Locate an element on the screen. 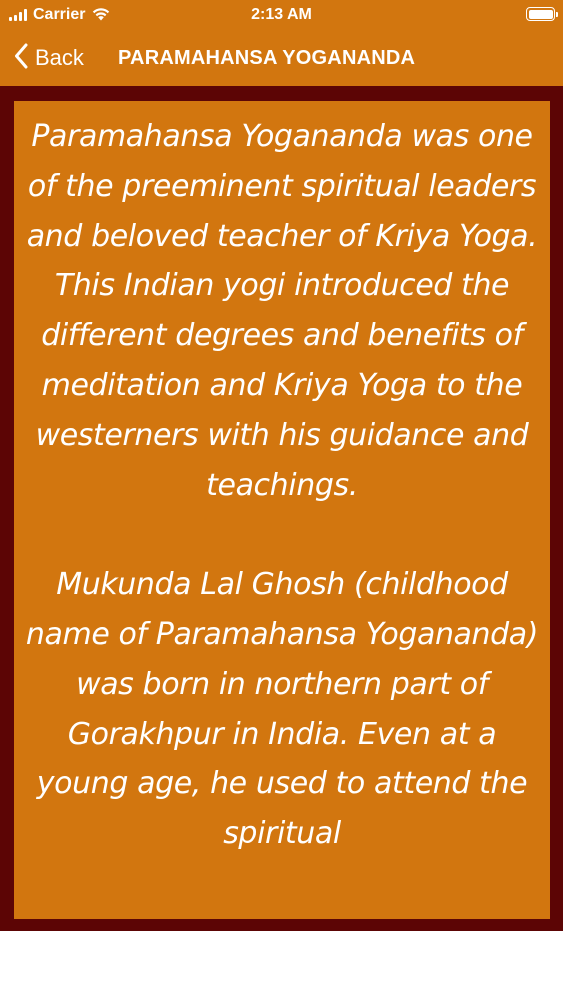 The image size is (563, 1000). back-button: Back is located at coordinates (49, 58).